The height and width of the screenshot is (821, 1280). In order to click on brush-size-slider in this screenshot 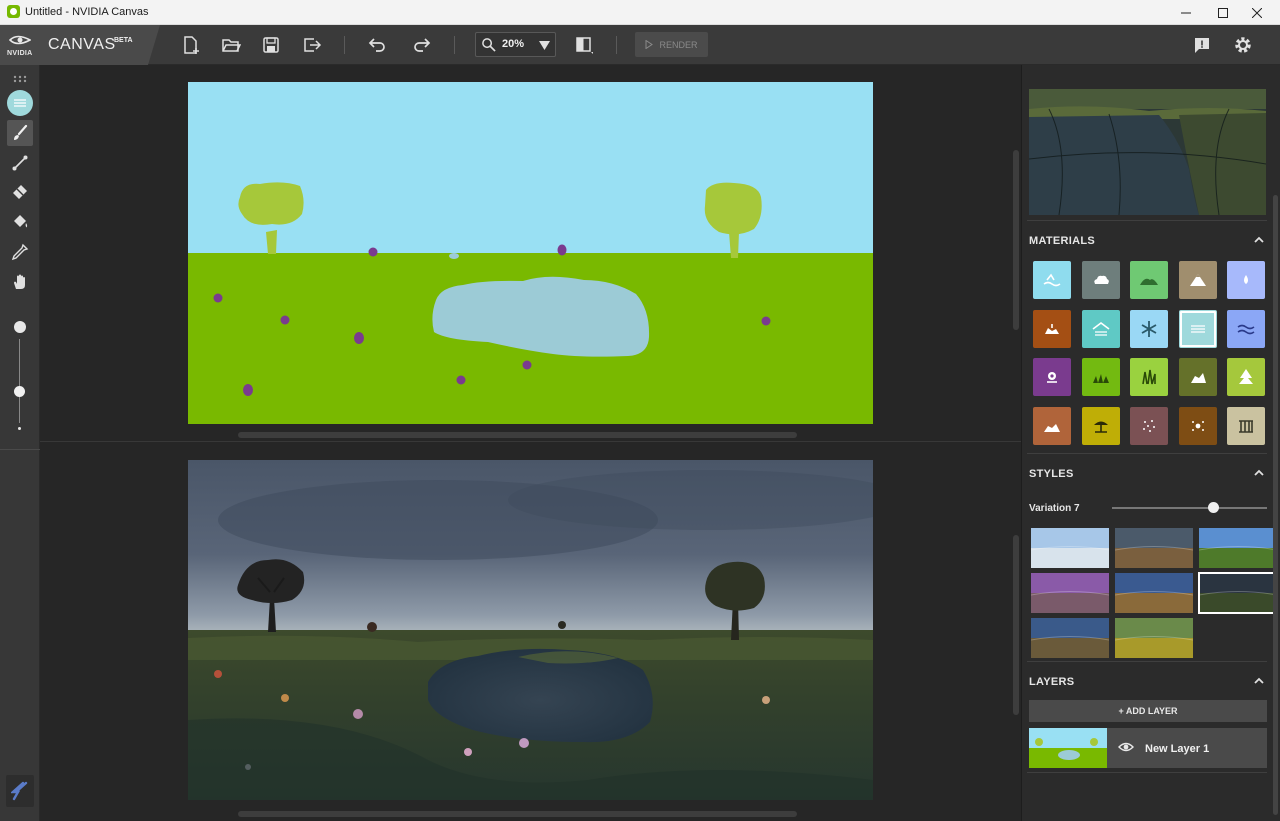, I will do `click(20, 376)`.